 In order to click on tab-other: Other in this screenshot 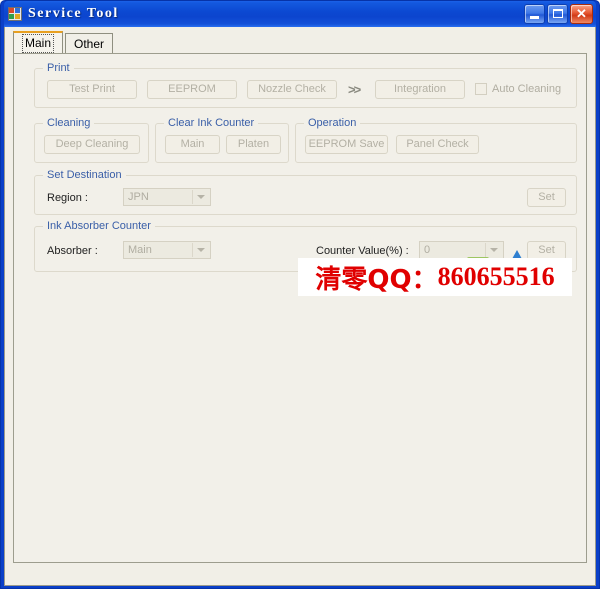, I will do `click(89, 43)`.